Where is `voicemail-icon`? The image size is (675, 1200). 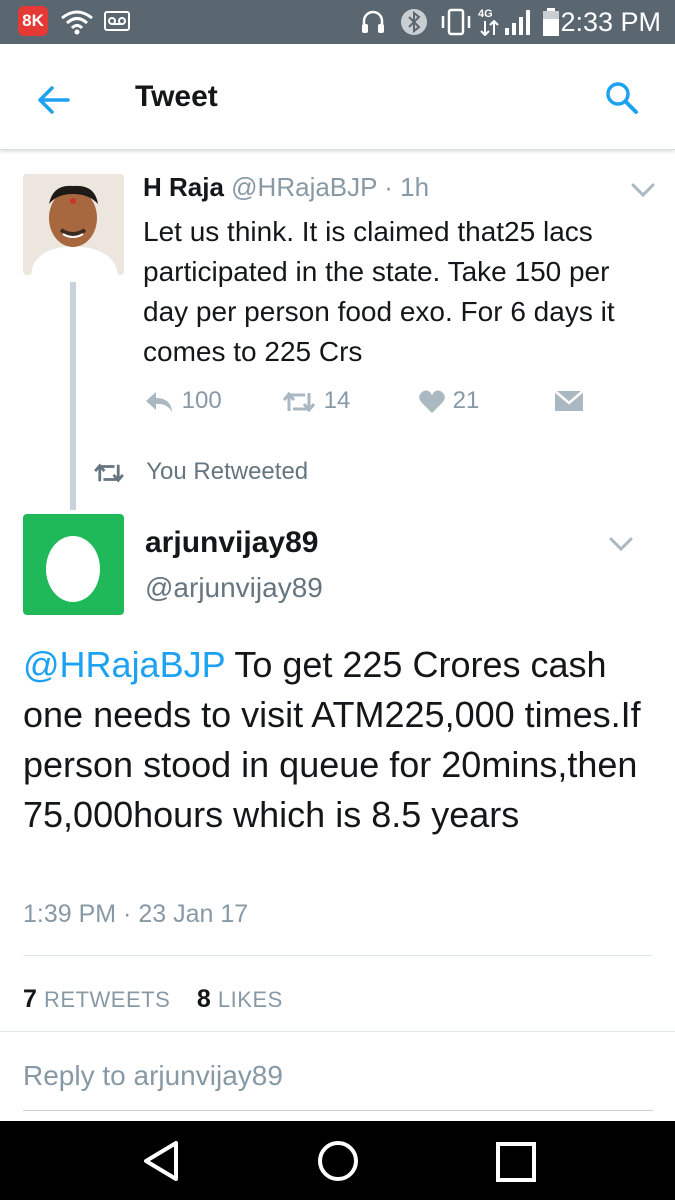 voicemail-icon is located at coordinates (117, 21).